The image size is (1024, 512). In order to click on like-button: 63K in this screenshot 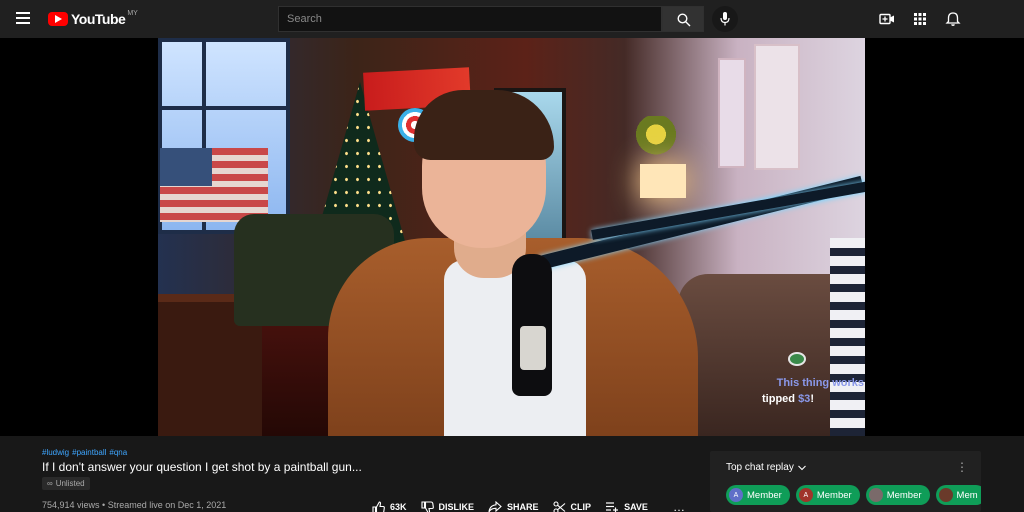, I will do `click(389, 506)`.